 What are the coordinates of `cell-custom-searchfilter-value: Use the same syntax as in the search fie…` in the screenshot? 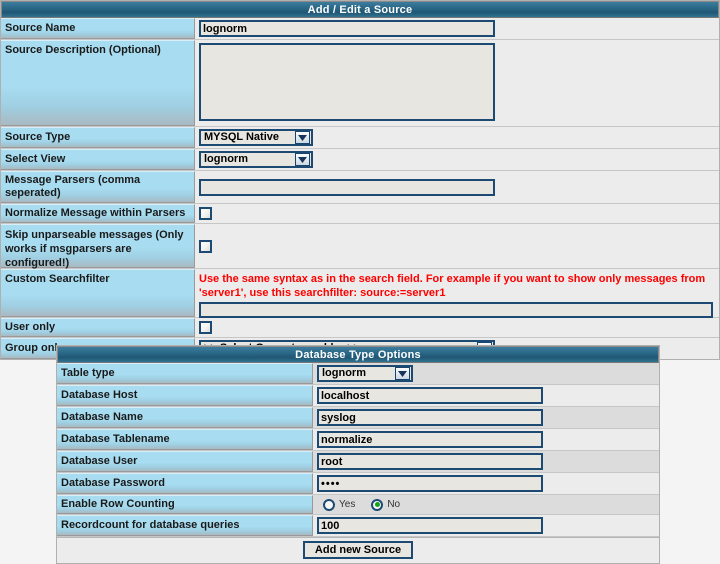 It's located at (457, 293).